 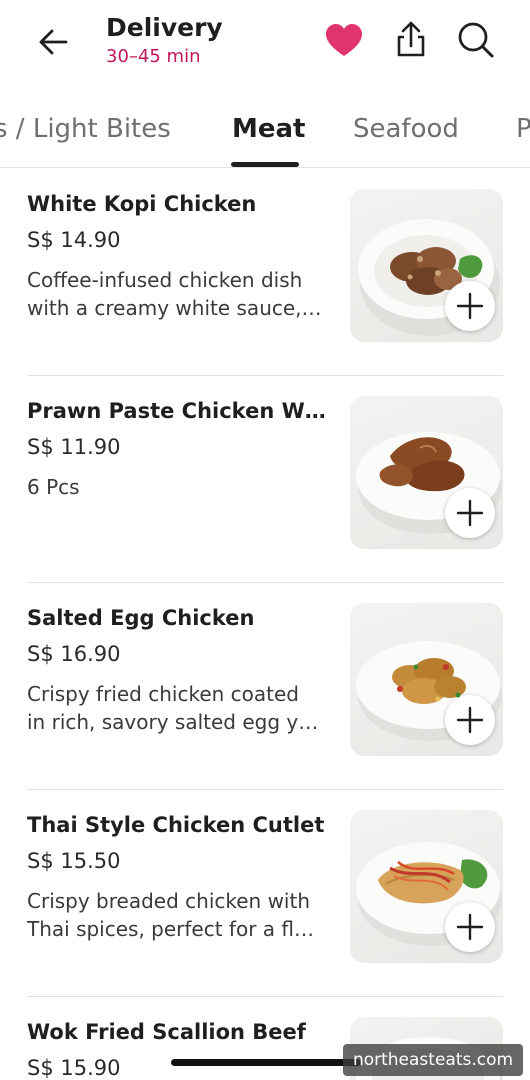 What do you see at coordinates (163, 694) in the screenshot?
I see `item-description-line: Crispy fried chicken coated` at bounding box center [163, 694].